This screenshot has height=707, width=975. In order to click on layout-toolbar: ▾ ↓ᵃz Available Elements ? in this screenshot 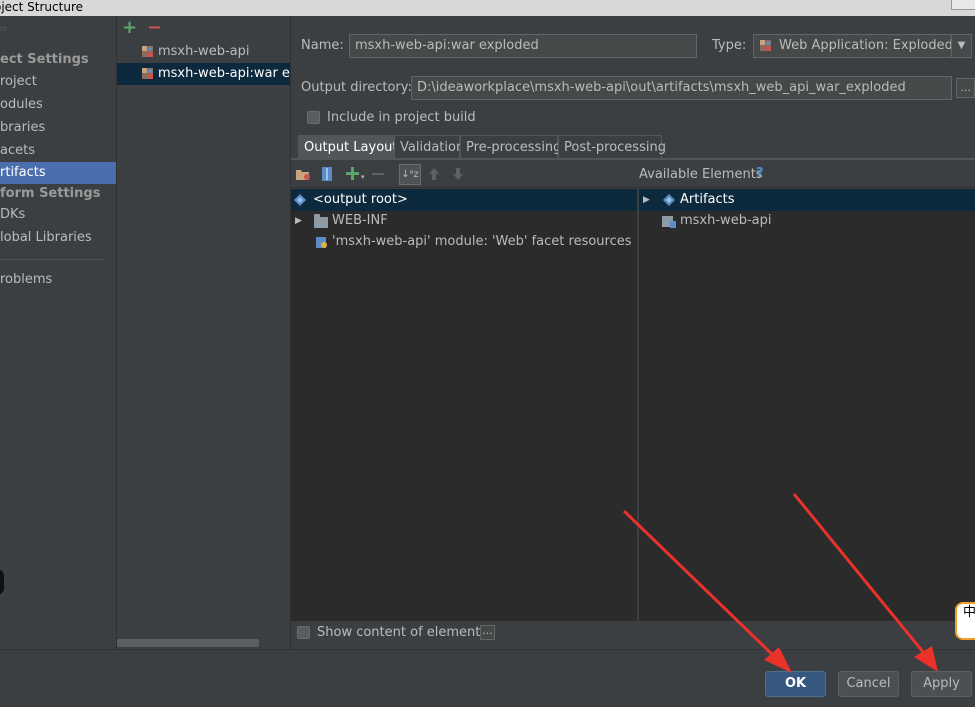, I will do `click(633, 174)`.